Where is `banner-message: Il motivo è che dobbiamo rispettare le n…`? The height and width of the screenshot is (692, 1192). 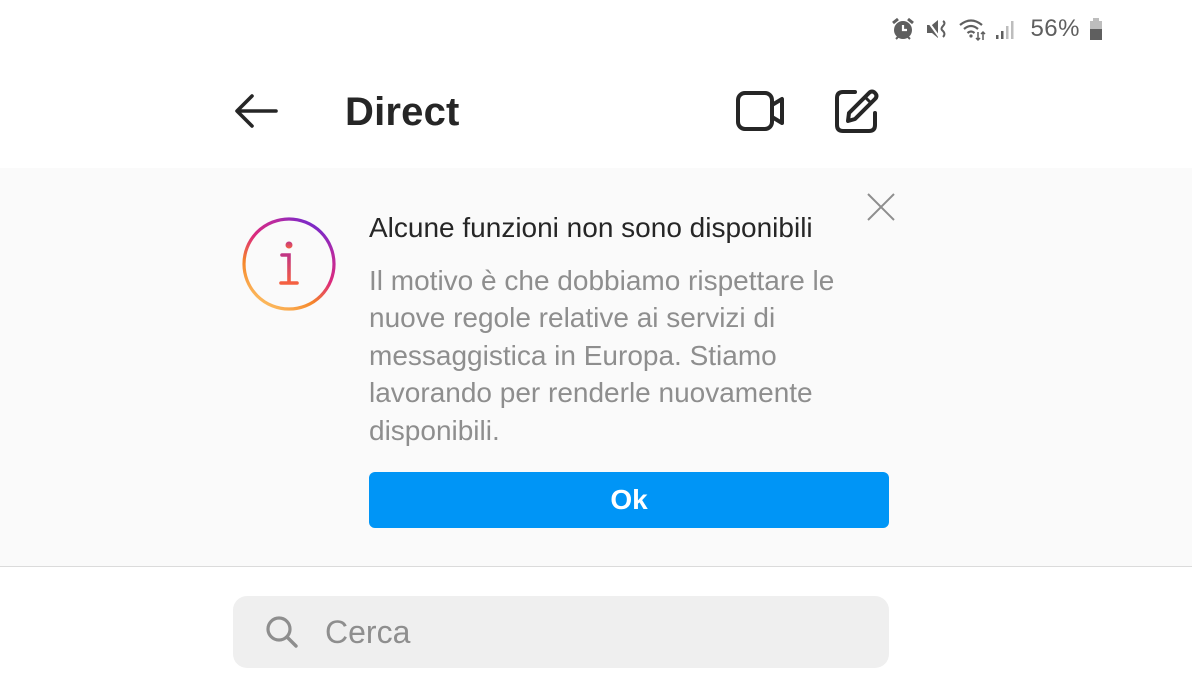
banner-message: Il motivo è che dobbiamo rispettare le n… is located at coordinates (602, 355).